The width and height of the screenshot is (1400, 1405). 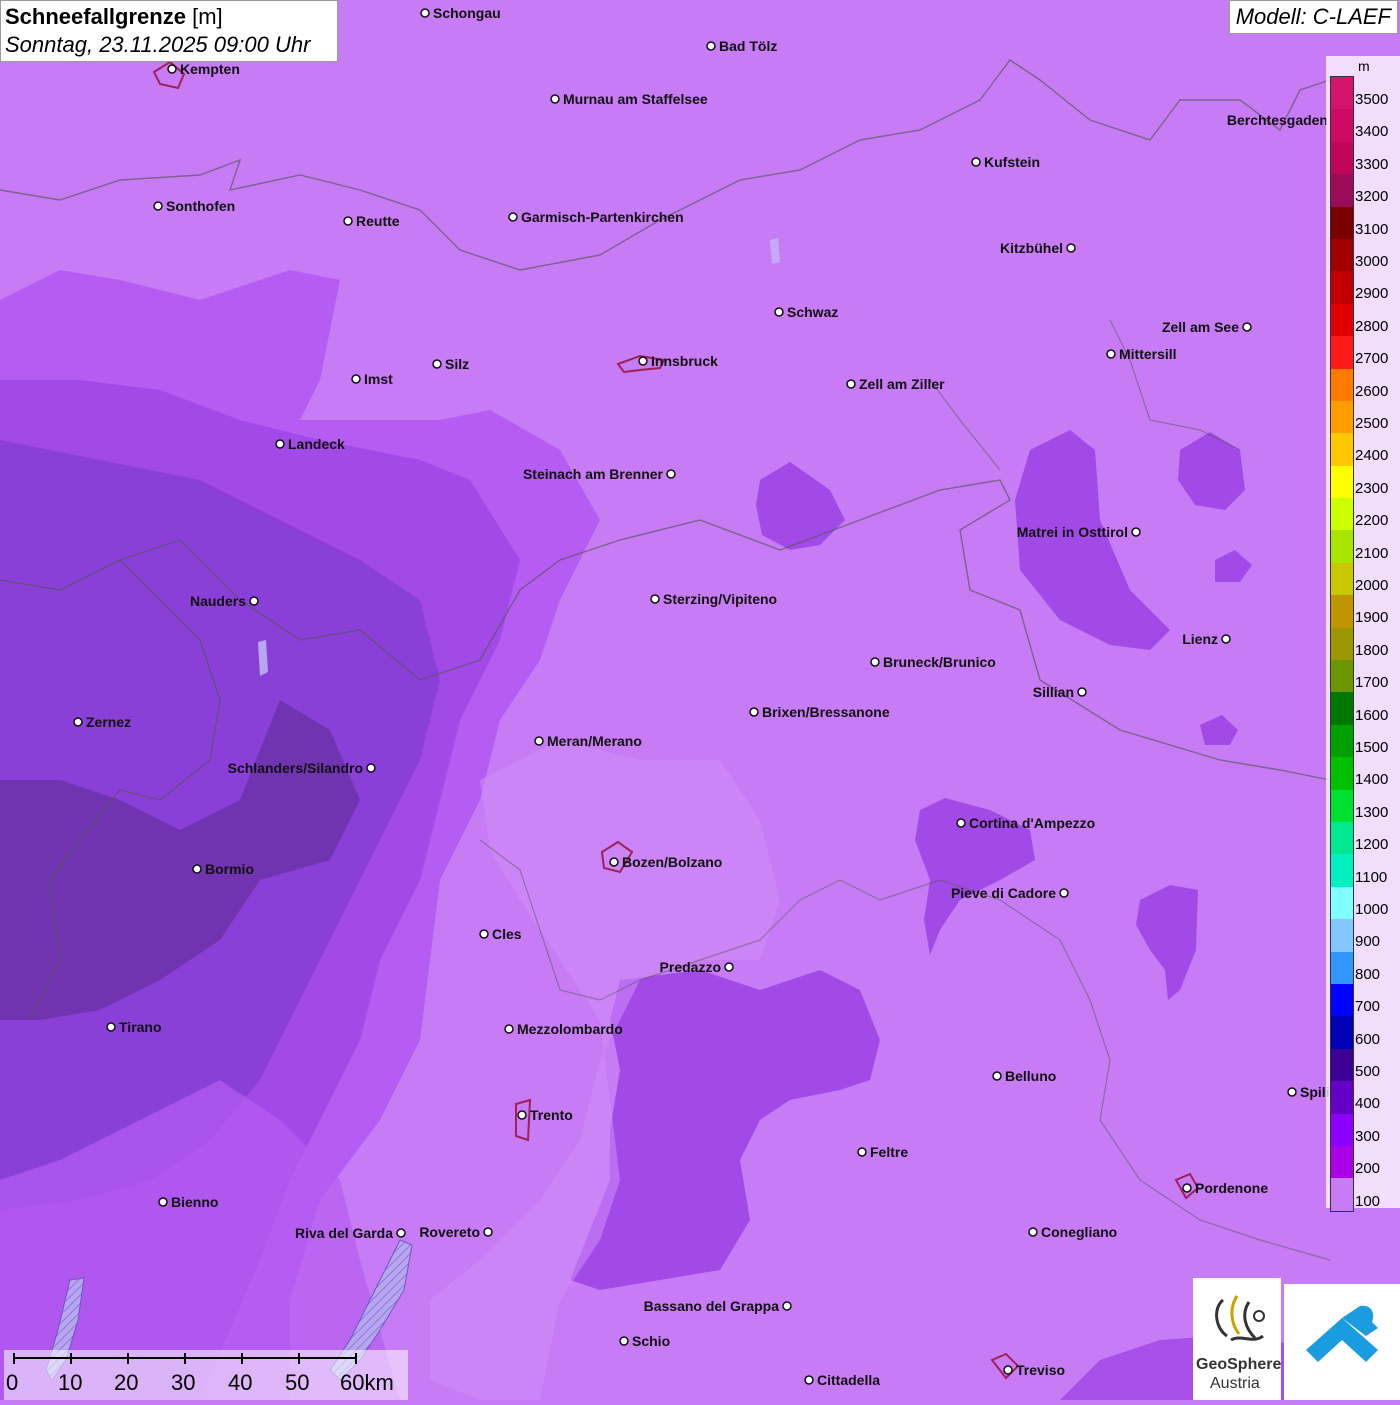 What do you see at coordinates (1277, 120) in the screenshot?
I see `city-label: Berchtesgaden` at bounding box center [1277, 120].